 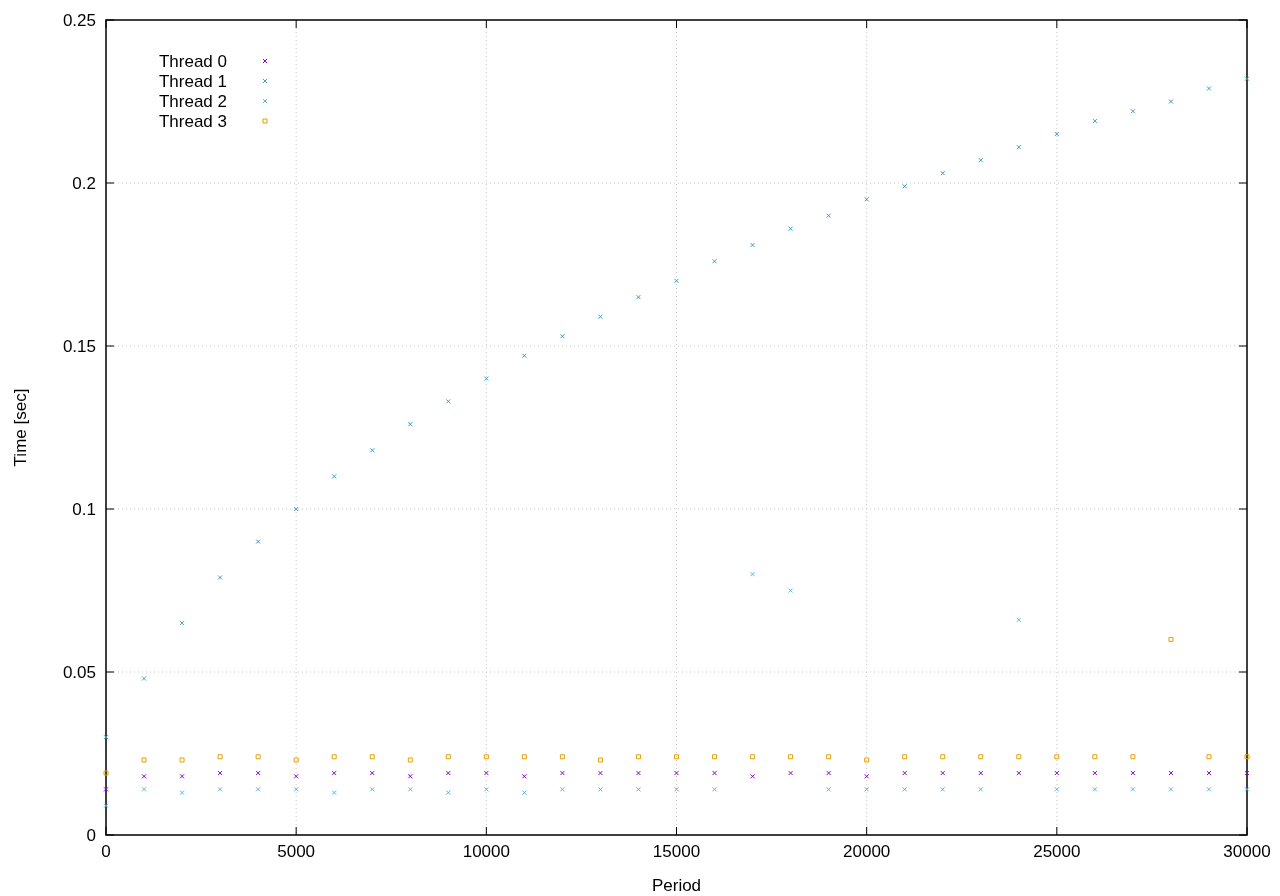 What do you see at coordinates (79, 346) in the screenshot?
I see `tick-label: 0.15` at bounding box center [79, 346].